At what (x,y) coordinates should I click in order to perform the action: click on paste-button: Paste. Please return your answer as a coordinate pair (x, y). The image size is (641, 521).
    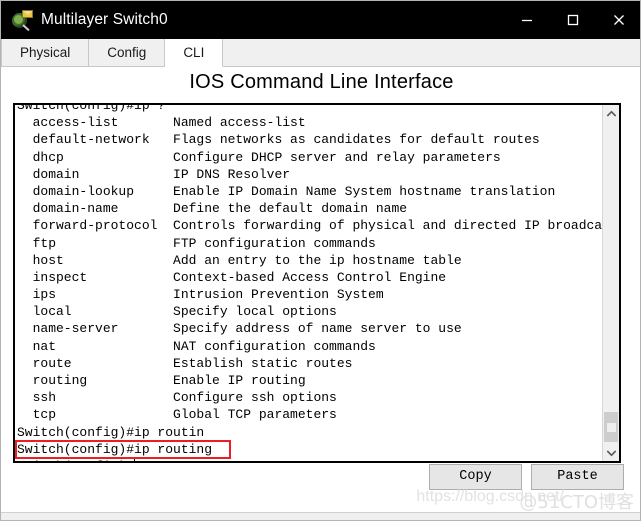
    Looking at the image, I should click on (577, 477).